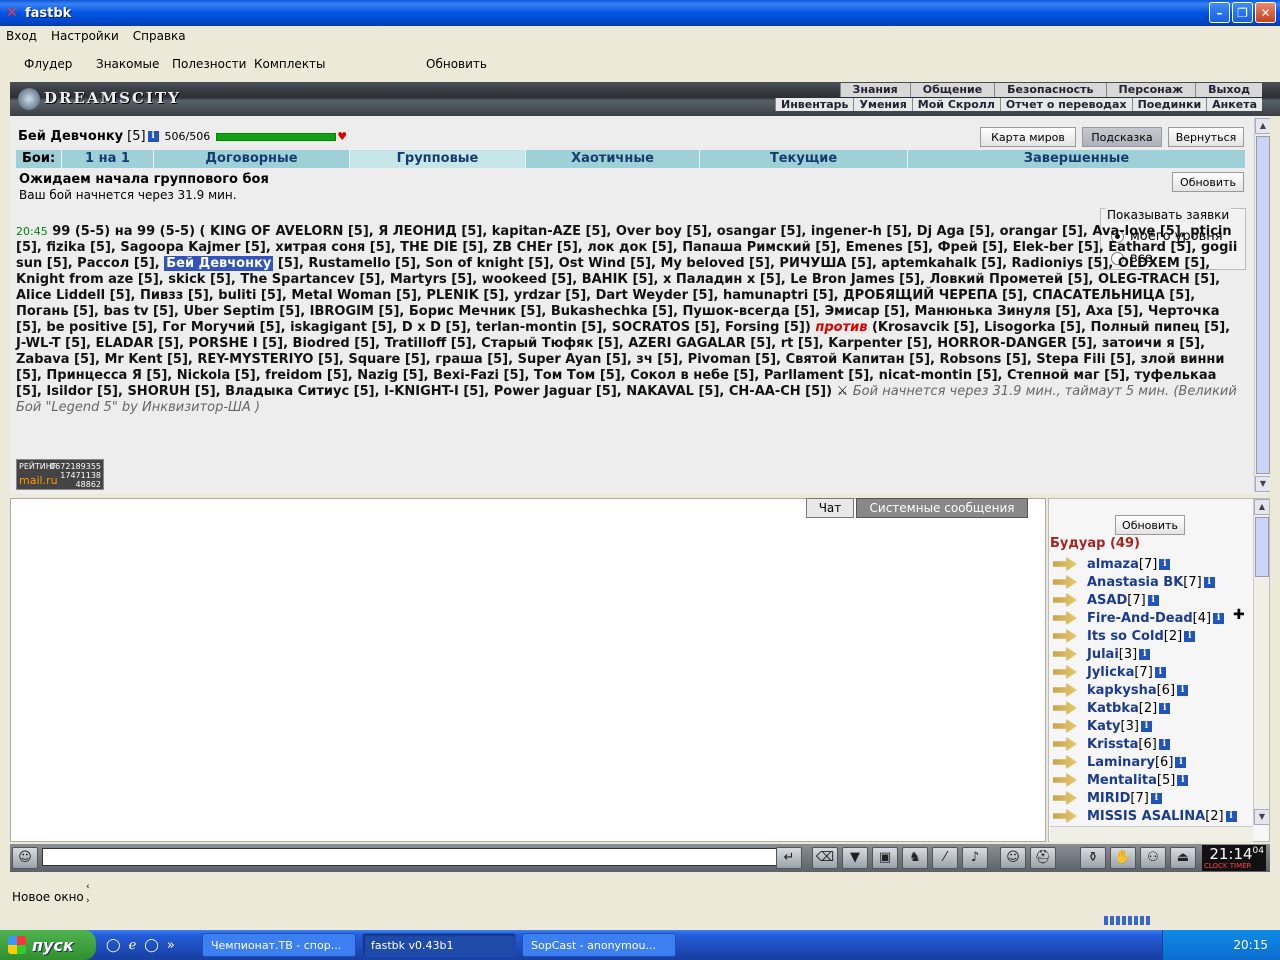 This screenshot has width=1280, height=960. Describe the element at coordinates (1143, 564) in the screenshot. I see `user-list-item: almaza [7] i` at that location.